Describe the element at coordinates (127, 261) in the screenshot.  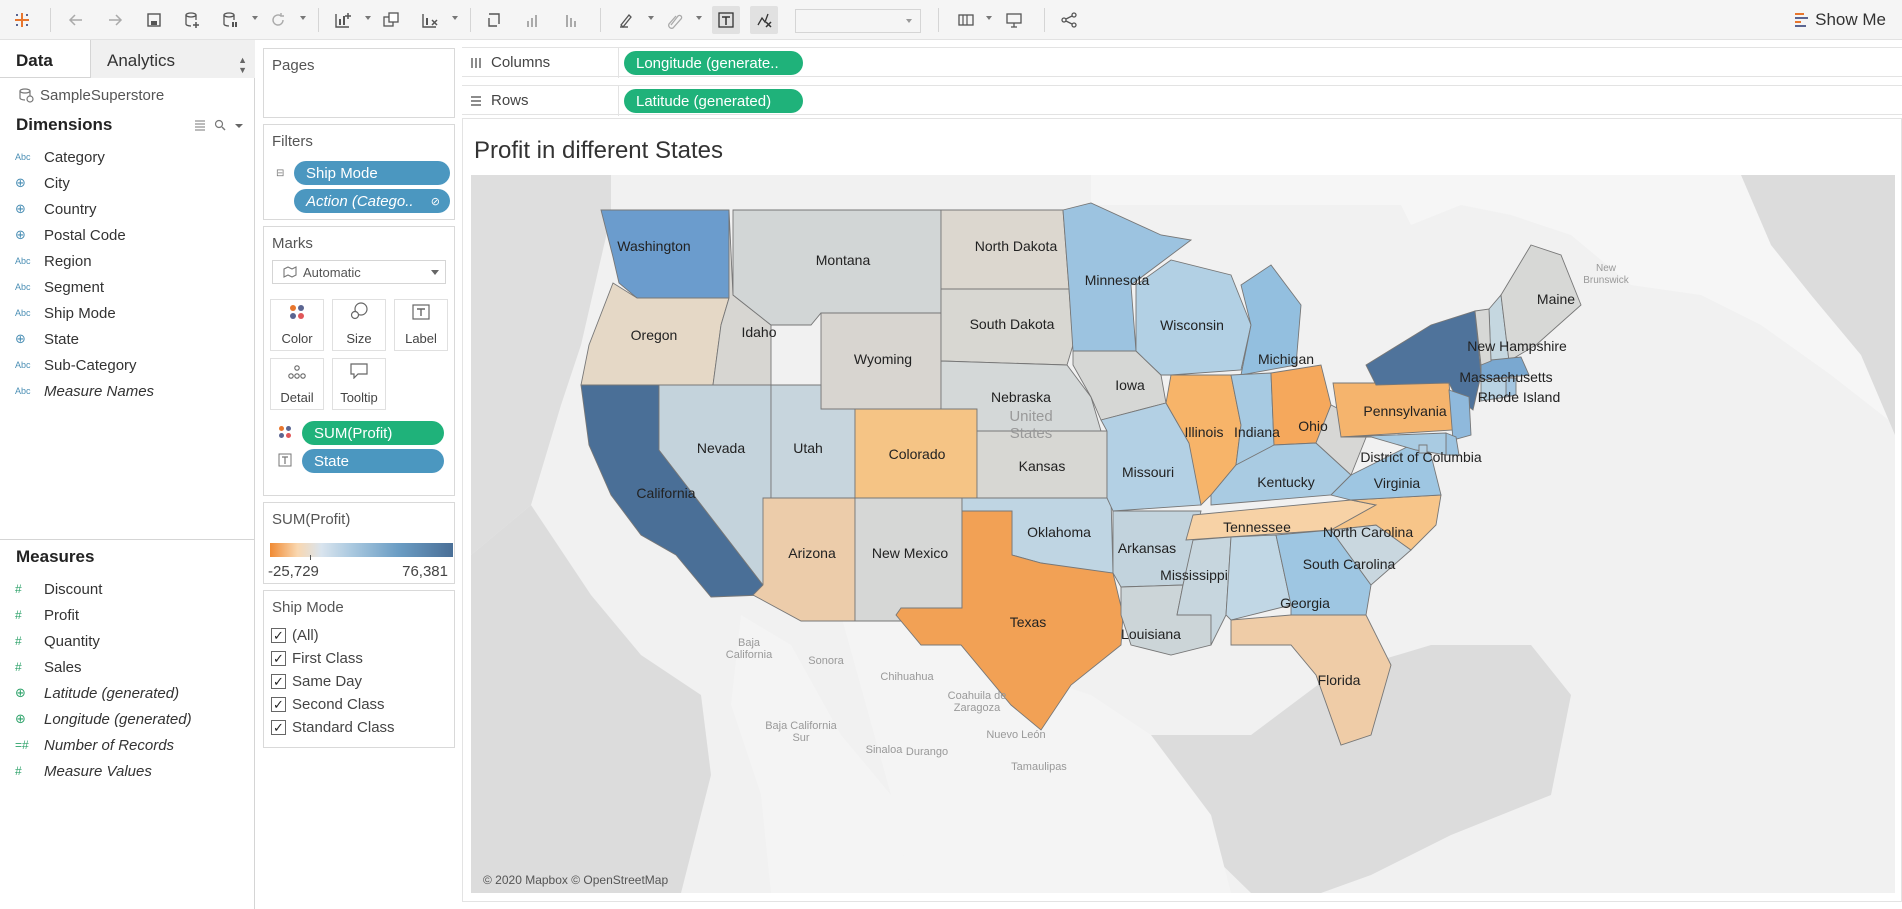
I see `field-item: Abc Region` at that location.